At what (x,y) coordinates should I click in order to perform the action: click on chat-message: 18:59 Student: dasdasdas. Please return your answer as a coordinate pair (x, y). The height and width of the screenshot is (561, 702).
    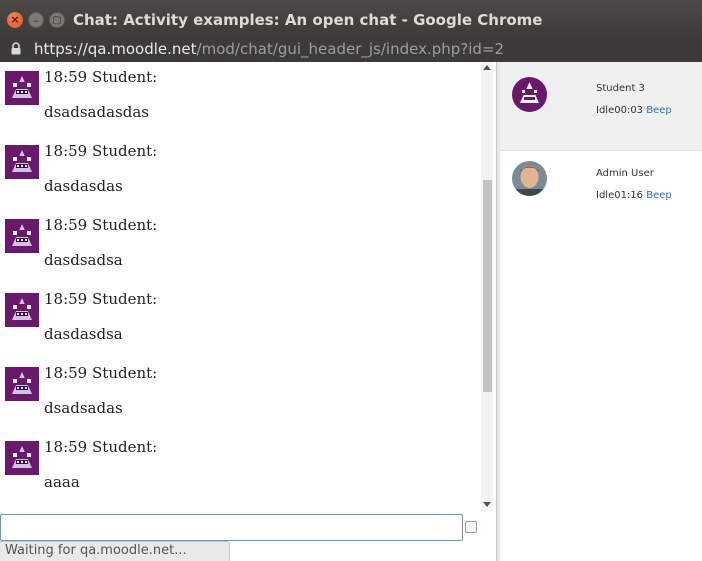
    Looking at the image, I should click on (240, 180).